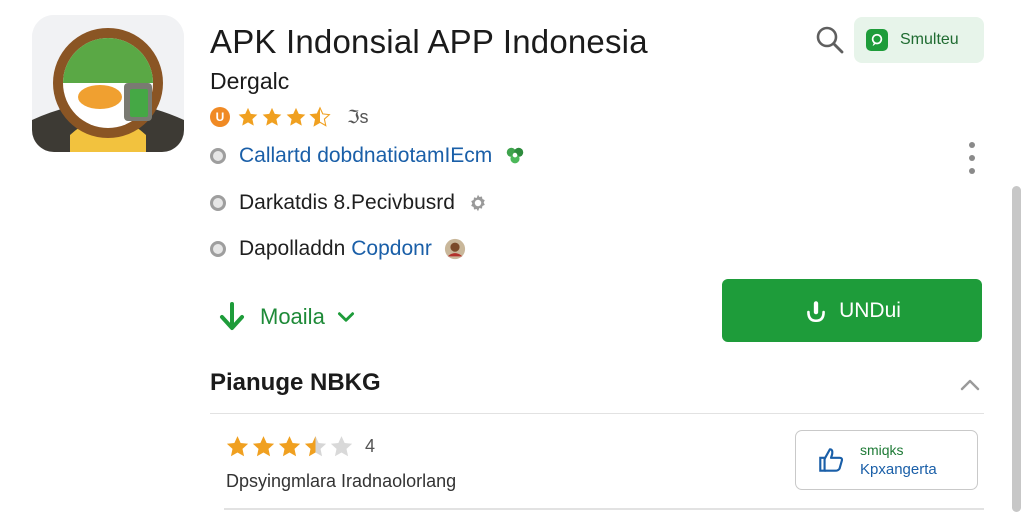 This screenshot has width=1024, height=512. I want to click on chat-button: Smulteu, so click(919, 40).